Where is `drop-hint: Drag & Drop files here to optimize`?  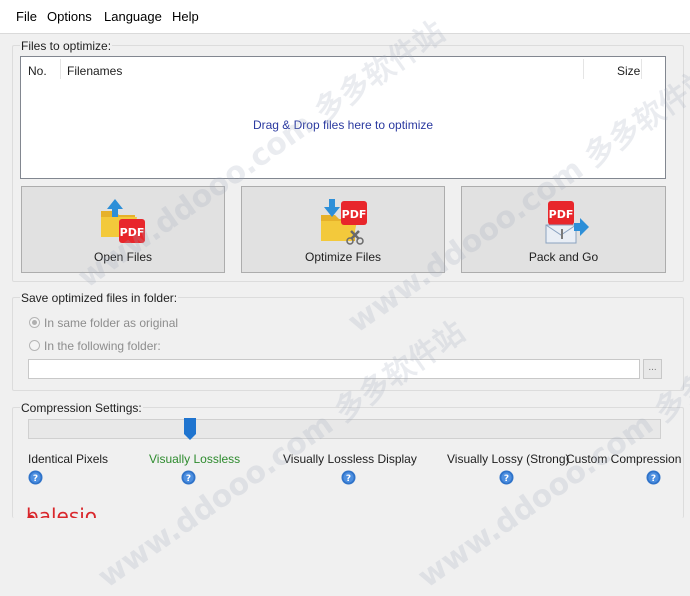 drop-hint: Drag & Drop files here to optimize is located at coordinates (343, 125).